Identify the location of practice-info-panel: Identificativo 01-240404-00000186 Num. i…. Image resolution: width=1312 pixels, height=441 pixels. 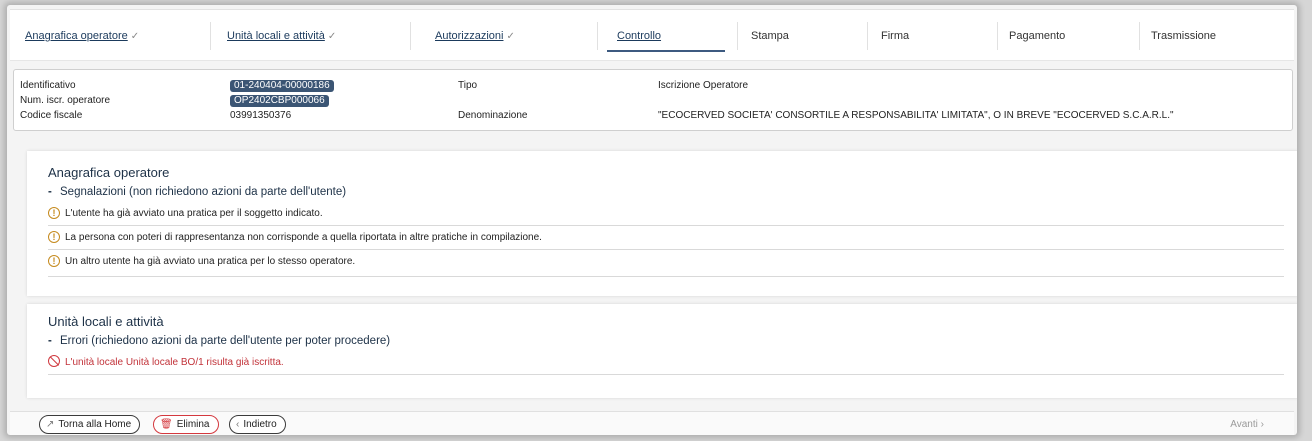
(653, 100).